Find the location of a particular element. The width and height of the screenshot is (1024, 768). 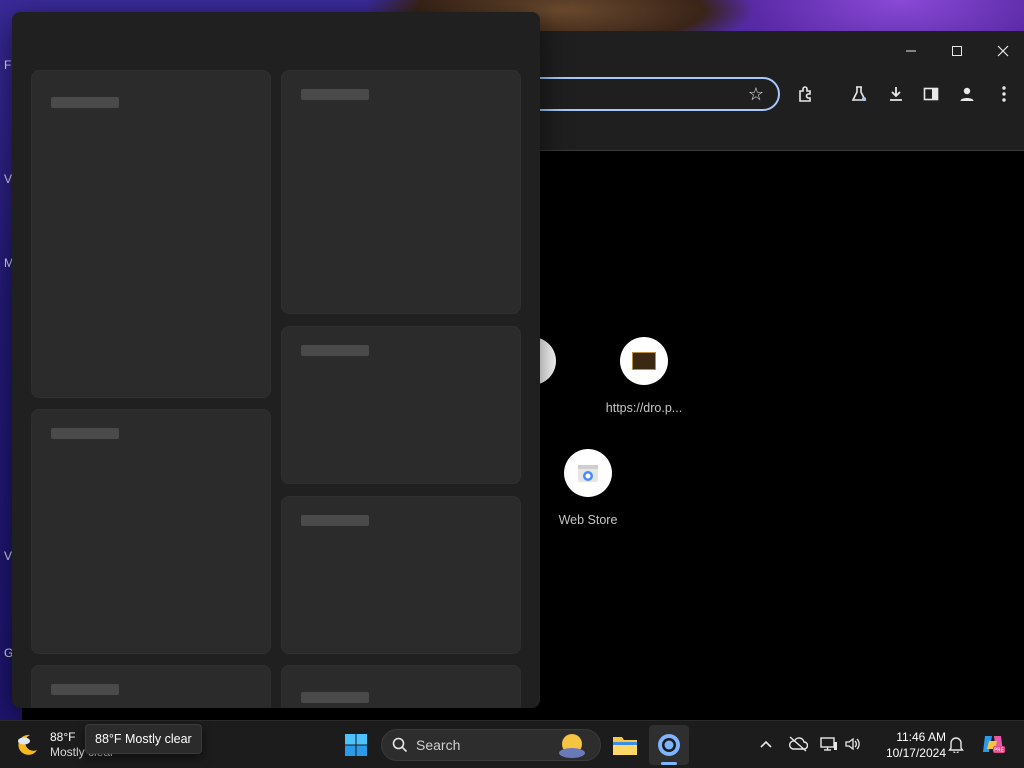

folder-icon is located at coordinates (625, 746).